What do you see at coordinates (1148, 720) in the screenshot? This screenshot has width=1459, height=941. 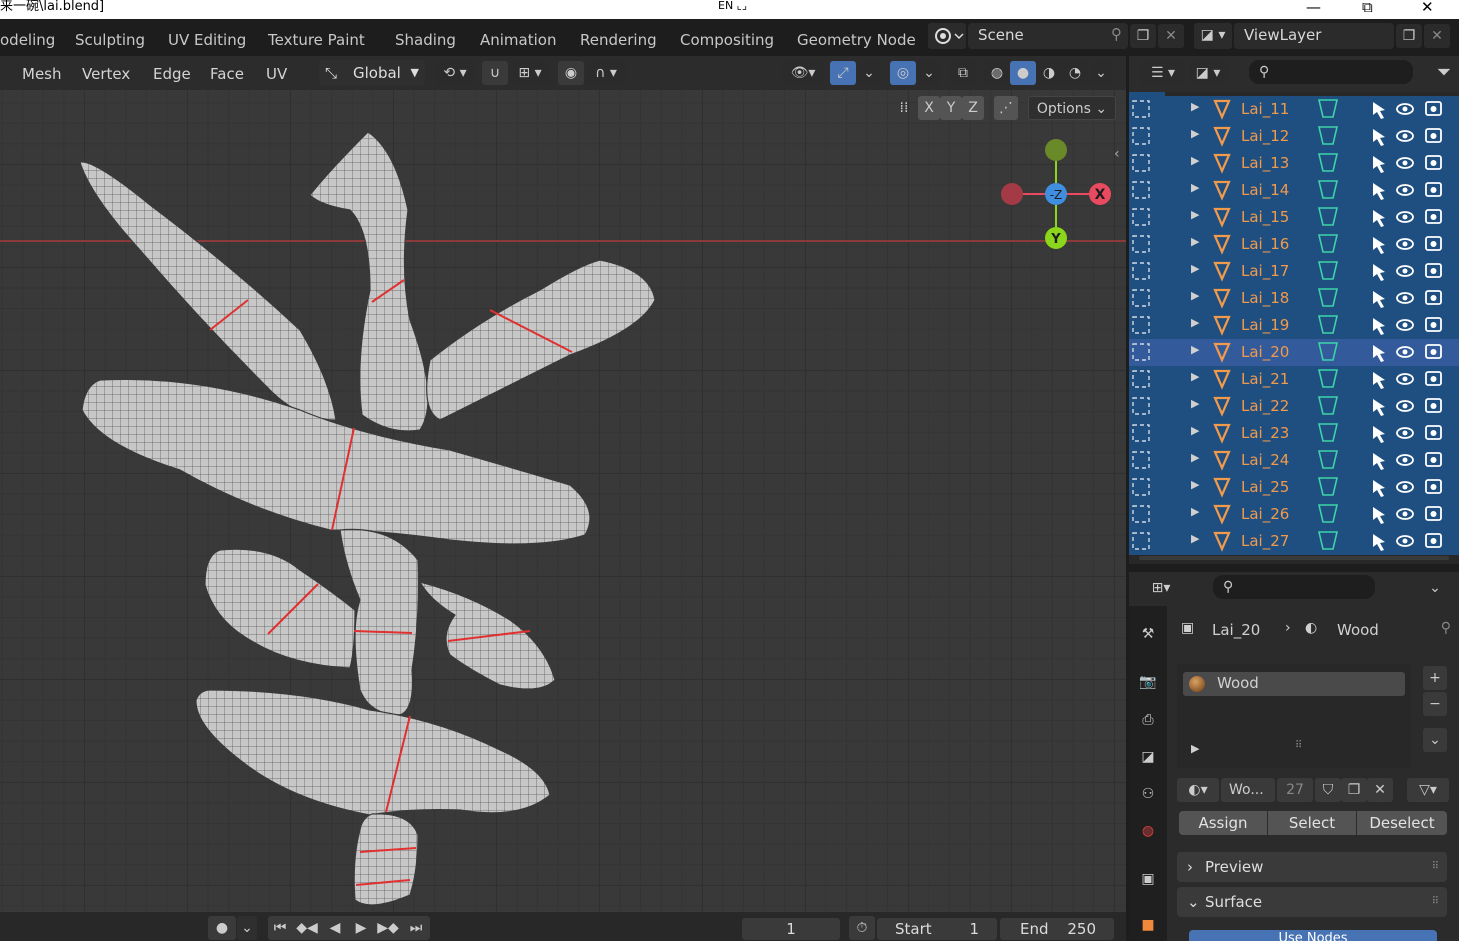 I see `output-tab-icon: ⎙` at bounding box center [1148, 720].